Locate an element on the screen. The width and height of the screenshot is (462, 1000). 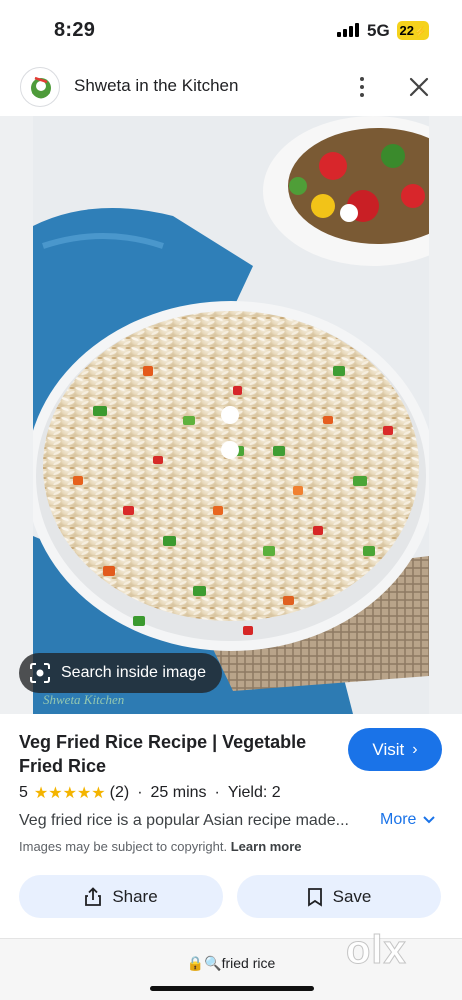
review-count: (2) is located at coordinates (119, 792).